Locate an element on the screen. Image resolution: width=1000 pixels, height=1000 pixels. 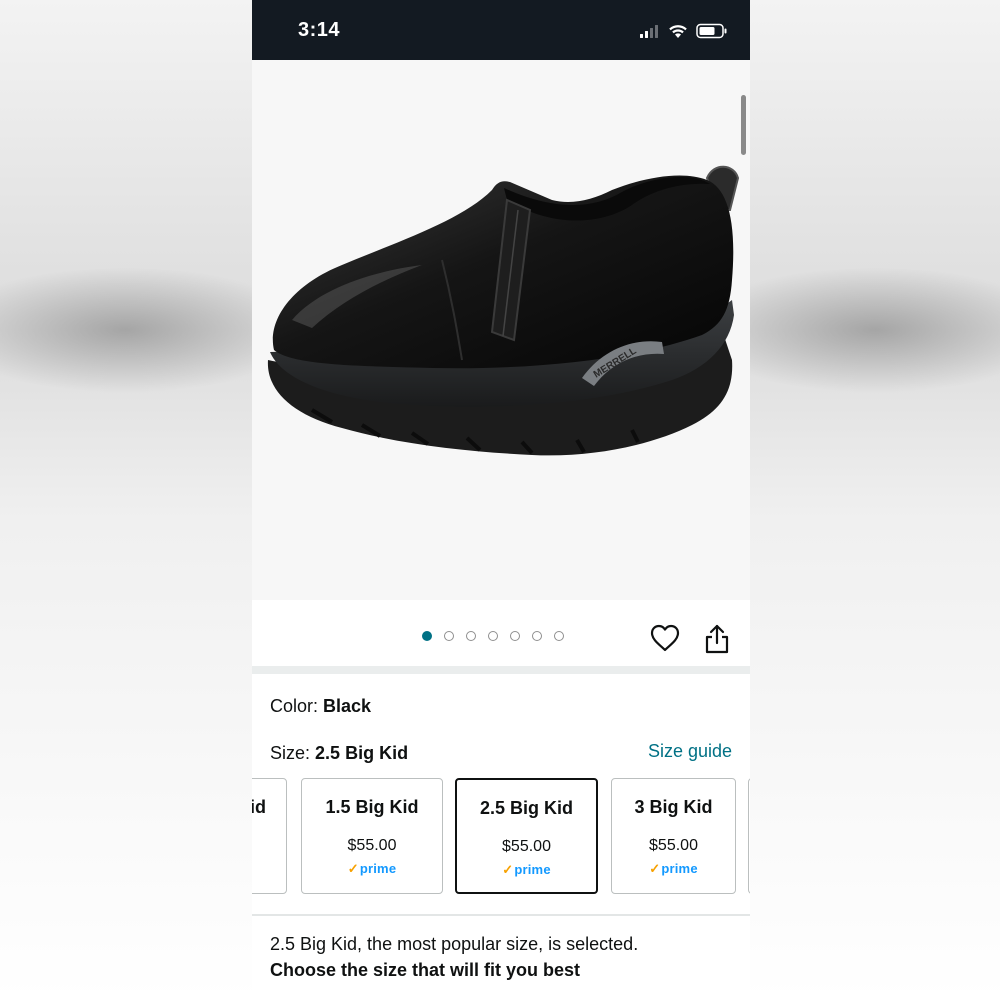
status-icons is located at coordinates (684, 31).